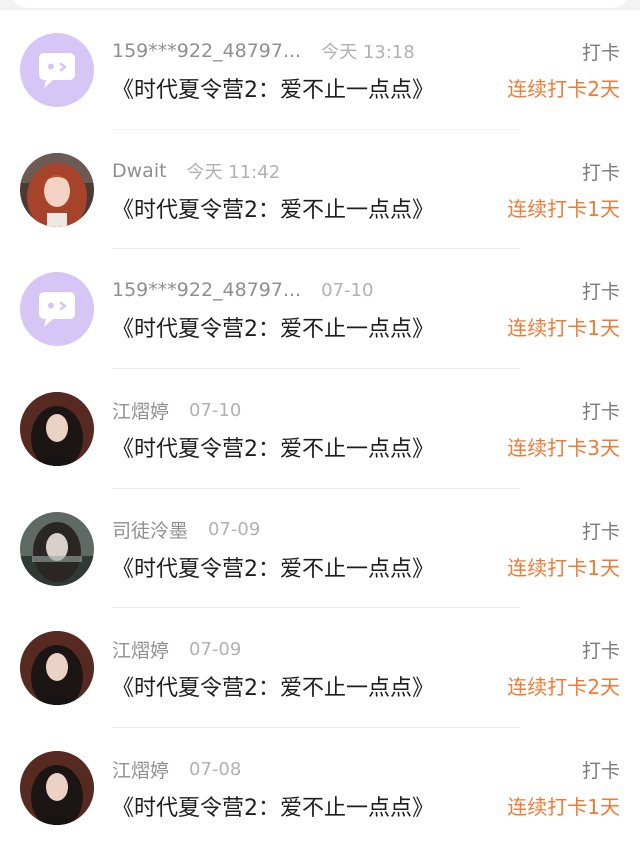 This screenshot has width=640, height=848. Describe the element at coordinates (176, 410) in the screenshot. I see `item-meta: 江熠婷 07-10` at that location.